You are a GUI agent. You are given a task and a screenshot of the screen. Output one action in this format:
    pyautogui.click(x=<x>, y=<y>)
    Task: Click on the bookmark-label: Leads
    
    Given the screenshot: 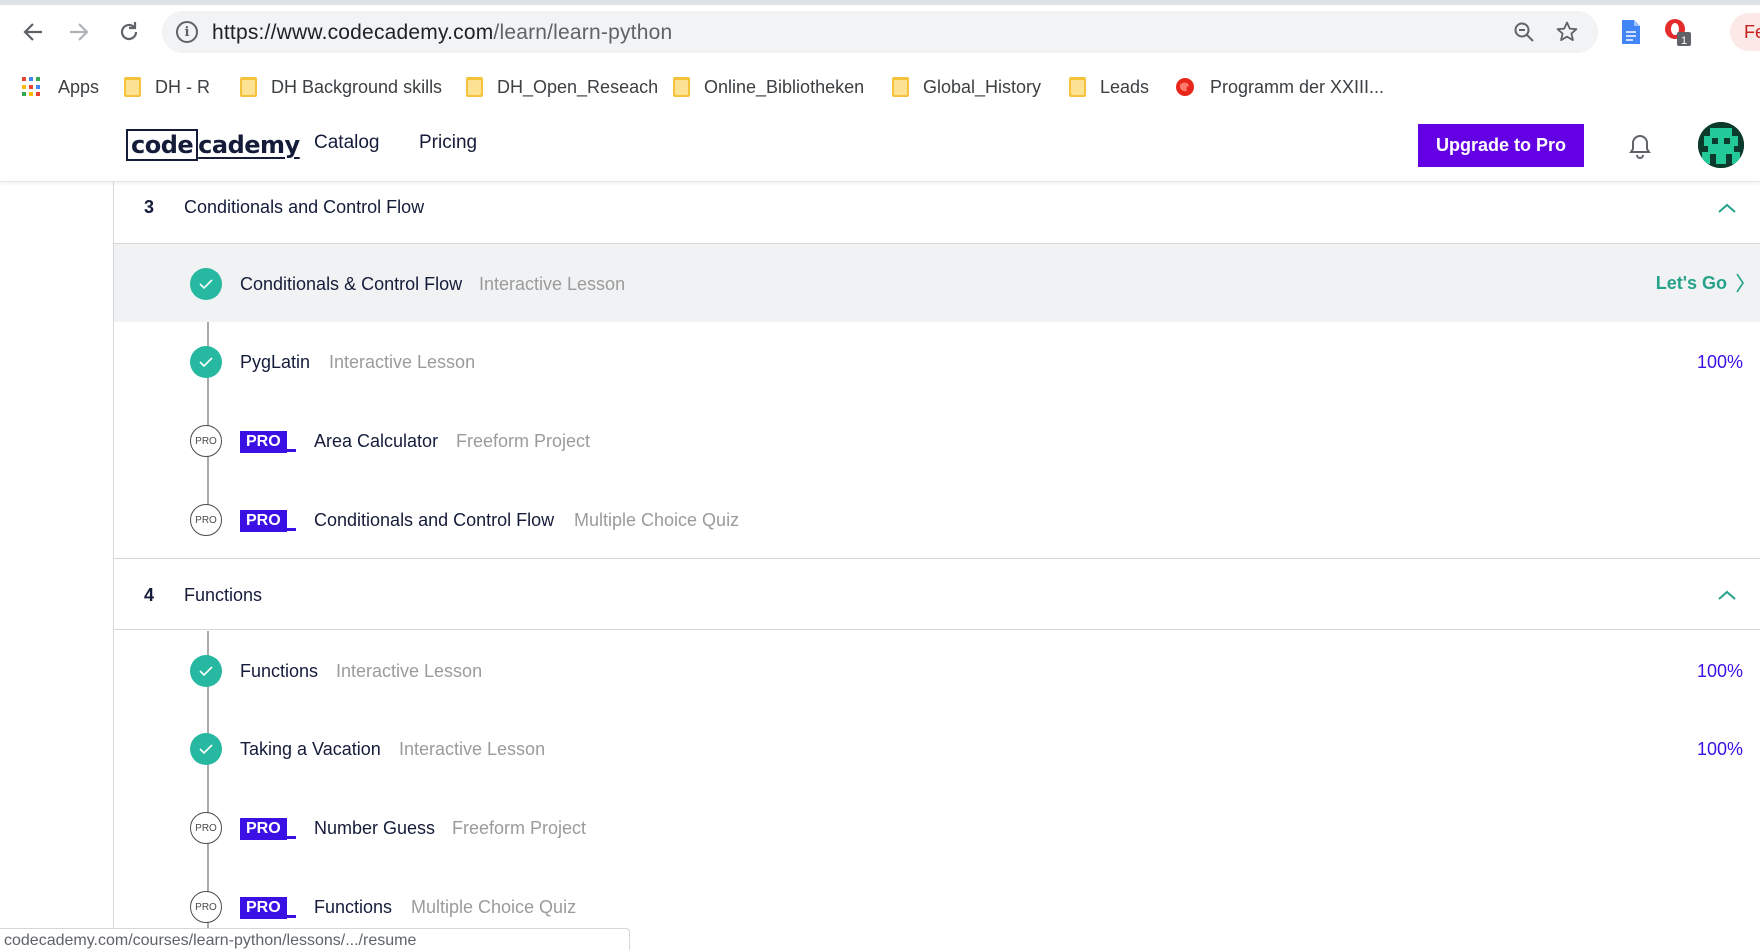 What is the action you would take?
    pyautogui.click(x=1125, y=86)
    